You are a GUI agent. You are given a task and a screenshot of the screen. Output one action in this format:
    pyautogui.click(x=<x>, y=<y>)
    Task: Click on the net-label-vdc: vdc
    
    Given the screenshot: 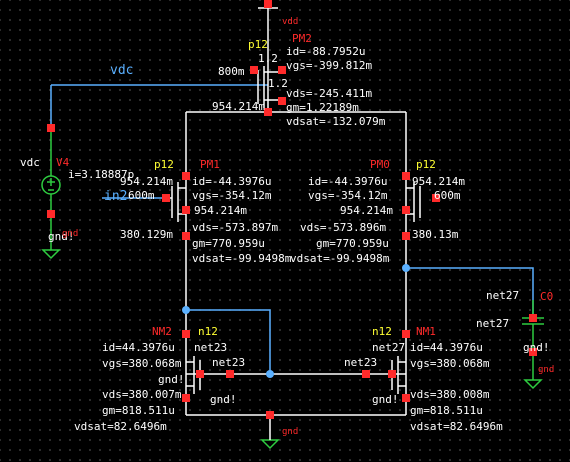 What is the action you would take?
    pyautogui.click(x=122, y=70)
    